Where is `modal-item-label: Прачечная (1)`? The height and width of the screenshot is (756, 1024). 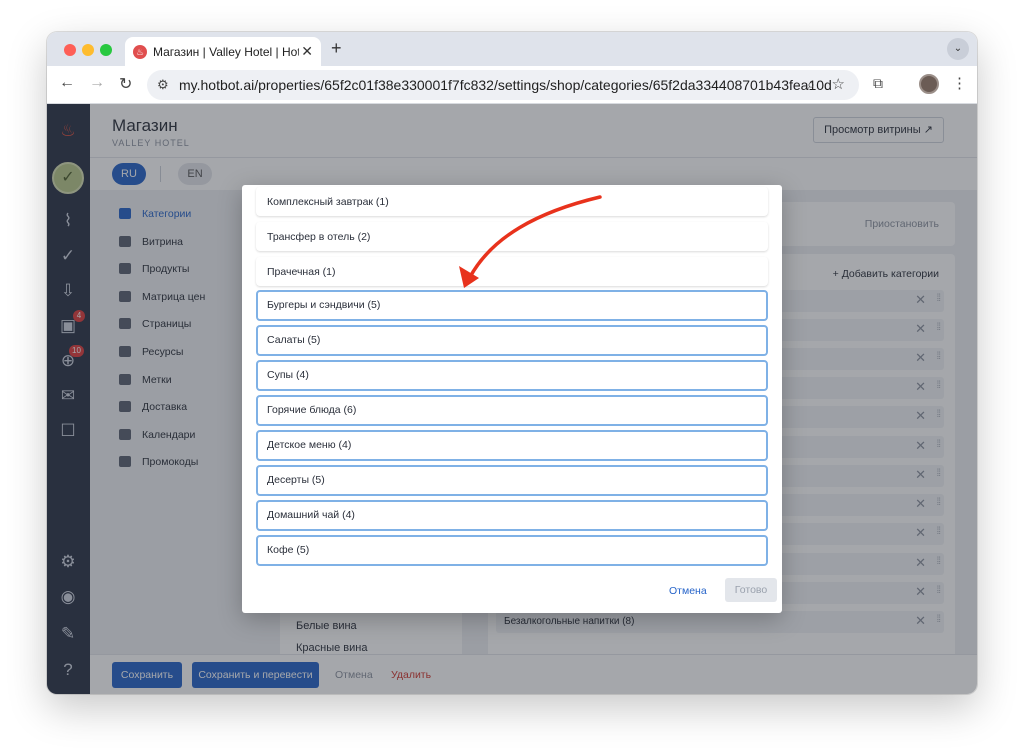
modal-item-label: Прачечная (1) is located at coordinates (301, 272).